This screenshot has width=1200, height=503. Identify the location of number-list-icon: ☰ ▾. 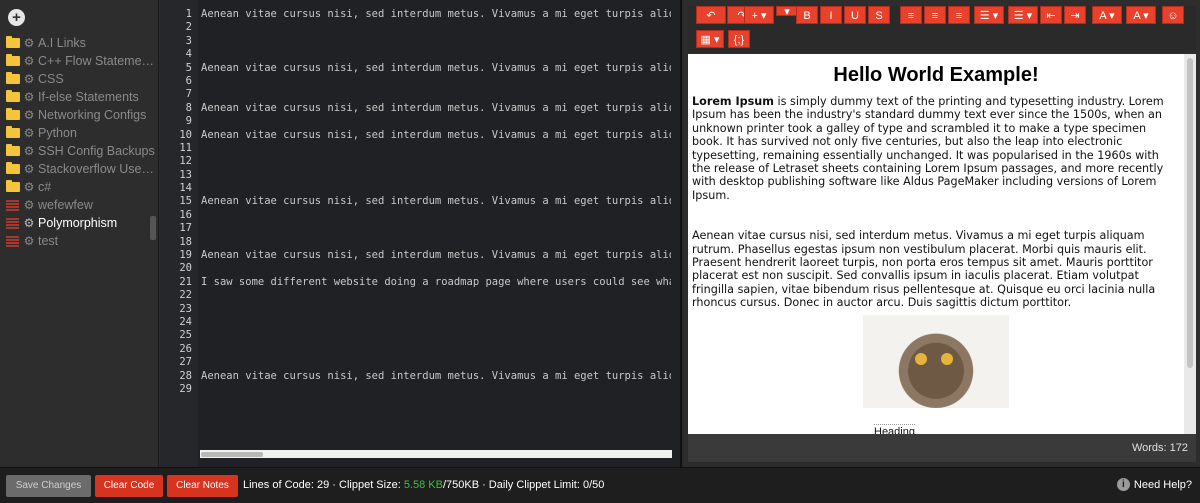
(1023, 15).